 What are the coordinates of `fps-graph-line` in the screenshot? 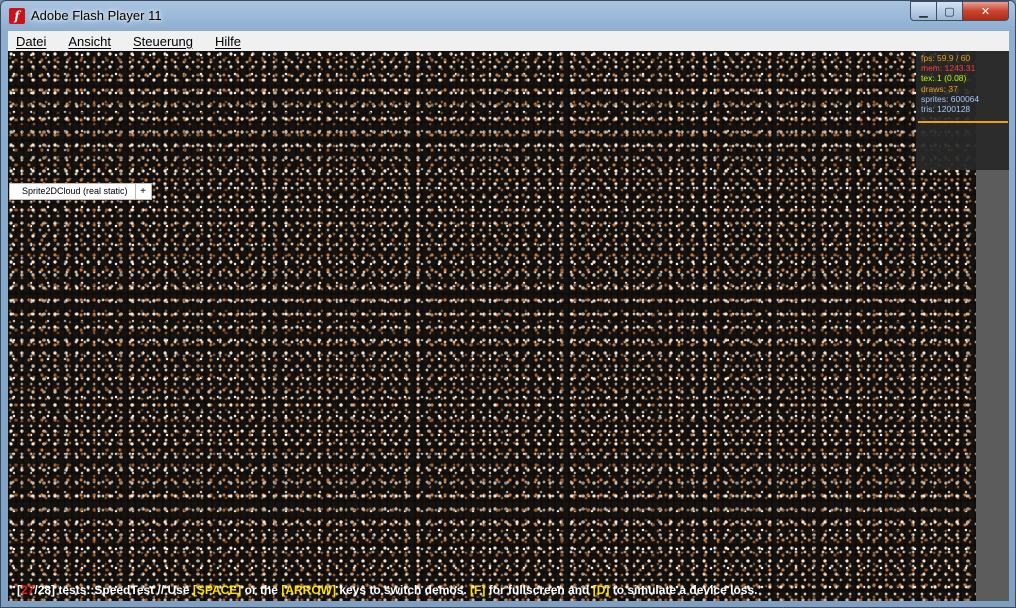 It's located at (963, 122).